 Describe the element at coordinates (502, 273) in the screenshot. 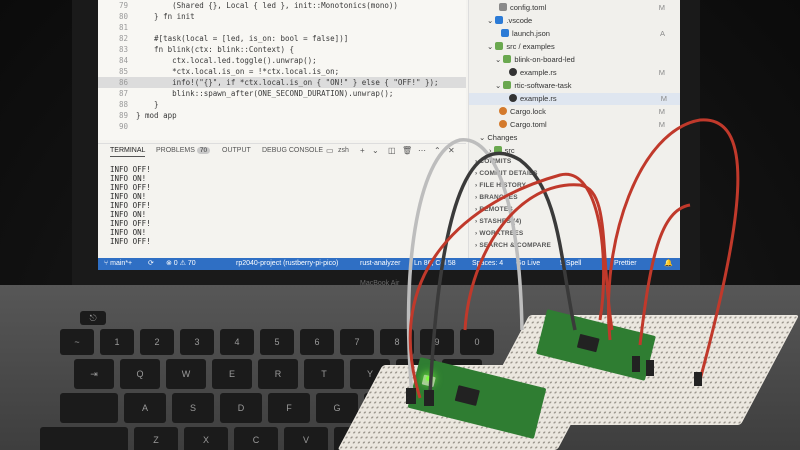

I see `wire-black` at that location.